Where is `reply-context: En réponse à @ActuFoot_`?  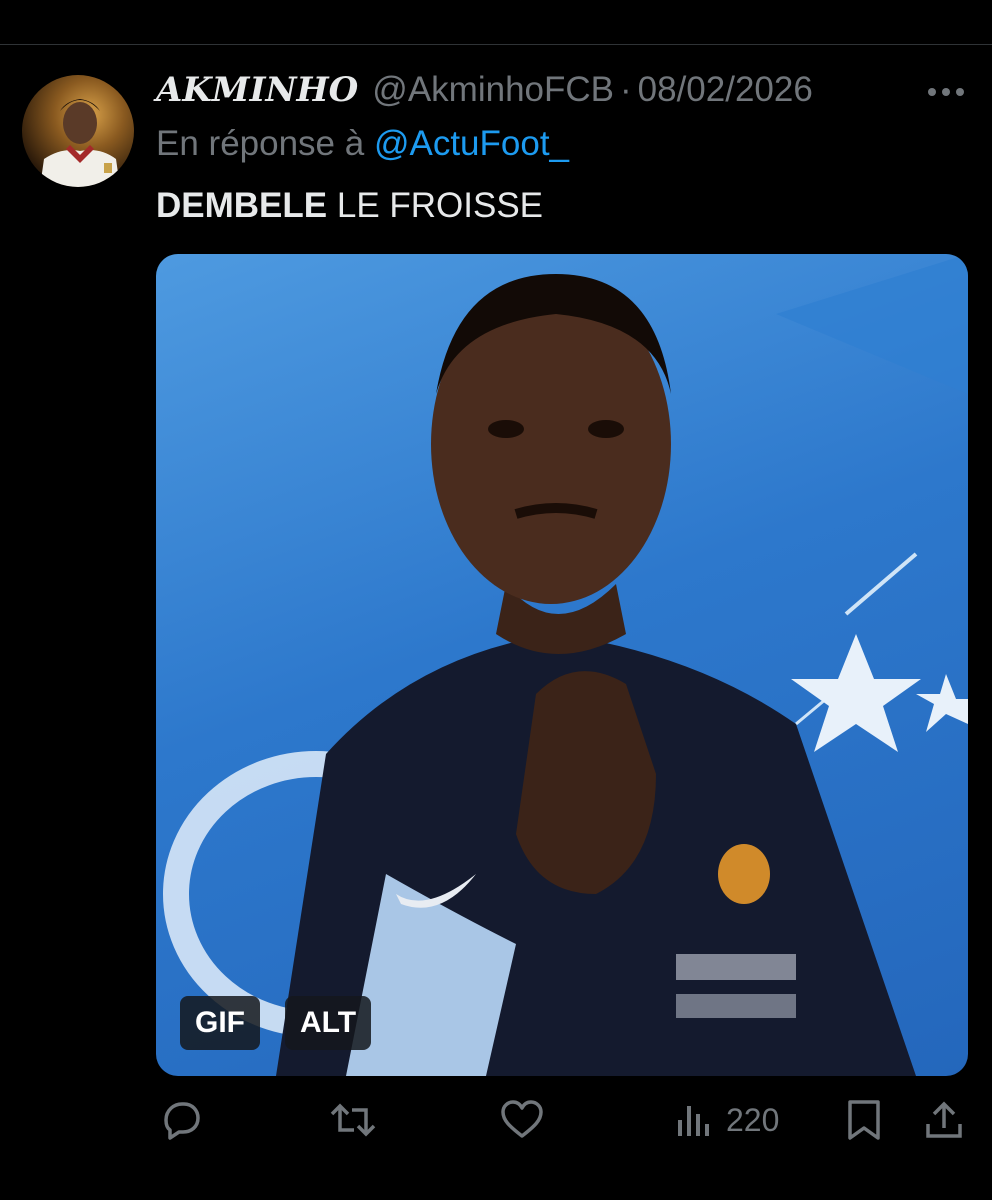
reply-context: En réponse à @ActuFoot_ is located at coordinates (362, 144).